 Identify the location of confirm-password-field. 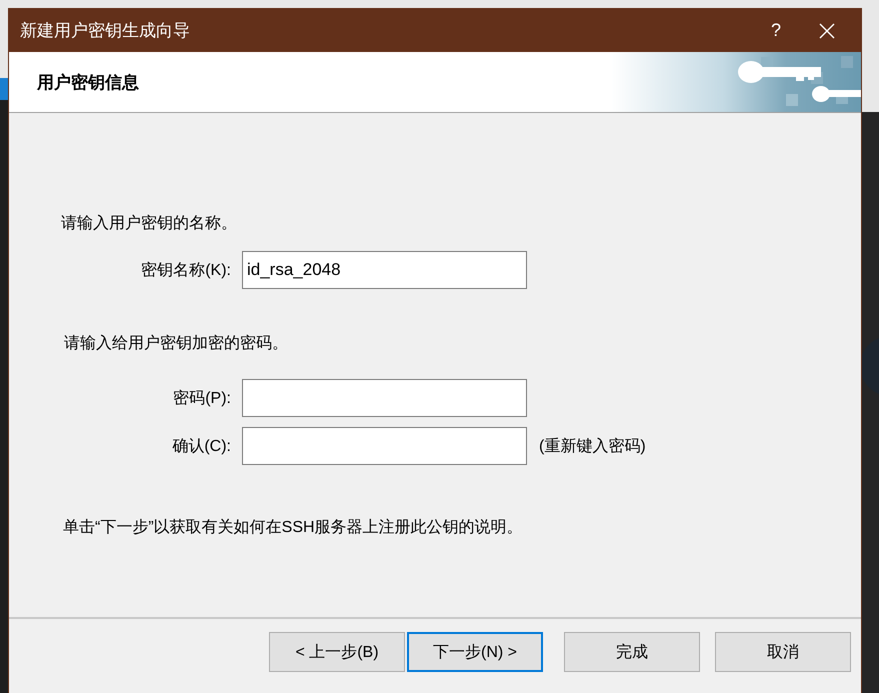
(384, 446).